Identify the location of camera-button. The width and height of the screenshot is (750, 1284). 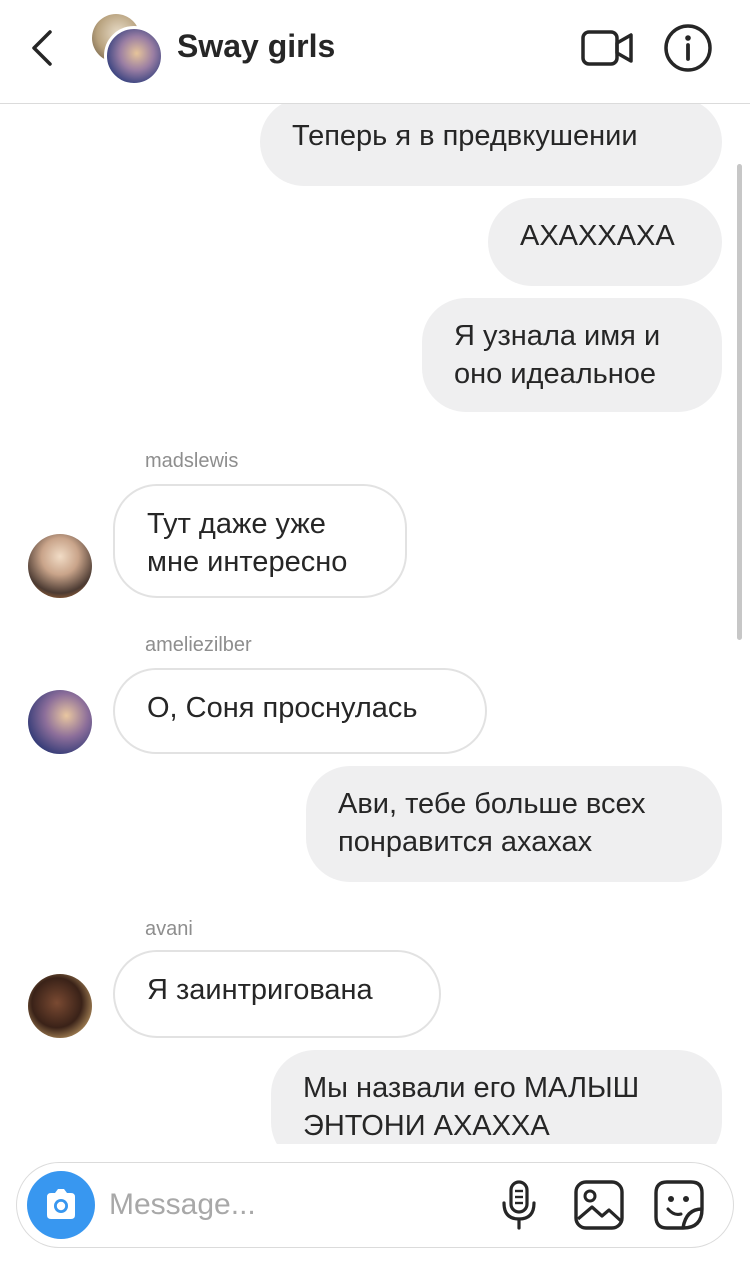
(61, 1205).